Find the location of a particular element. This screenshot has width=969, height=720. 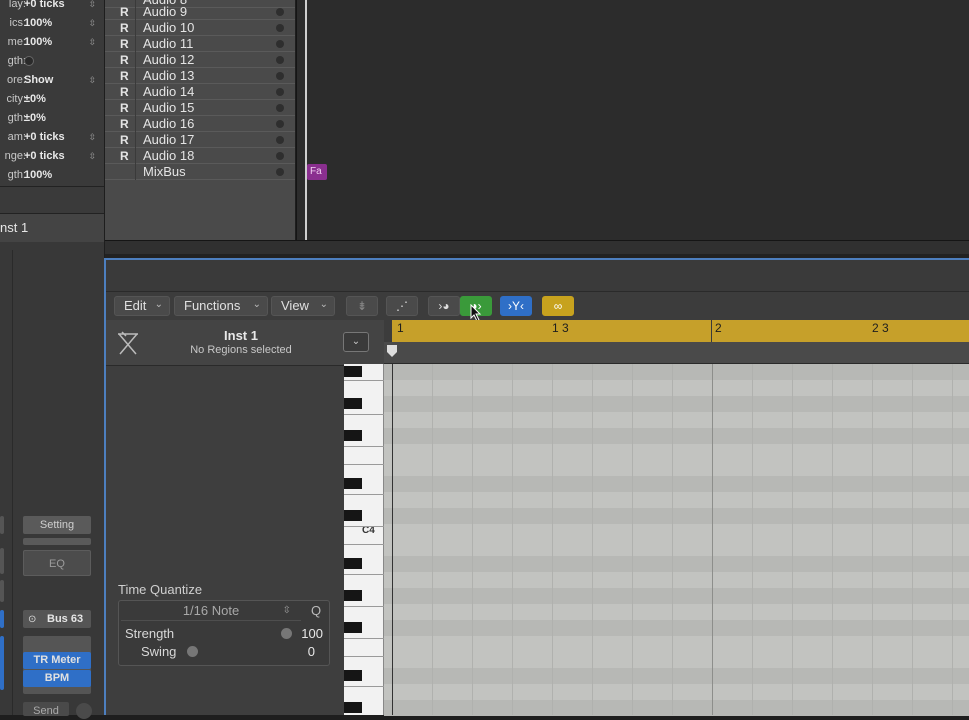

collapse-icon: ⇟ is located at coordinates (362, 306).